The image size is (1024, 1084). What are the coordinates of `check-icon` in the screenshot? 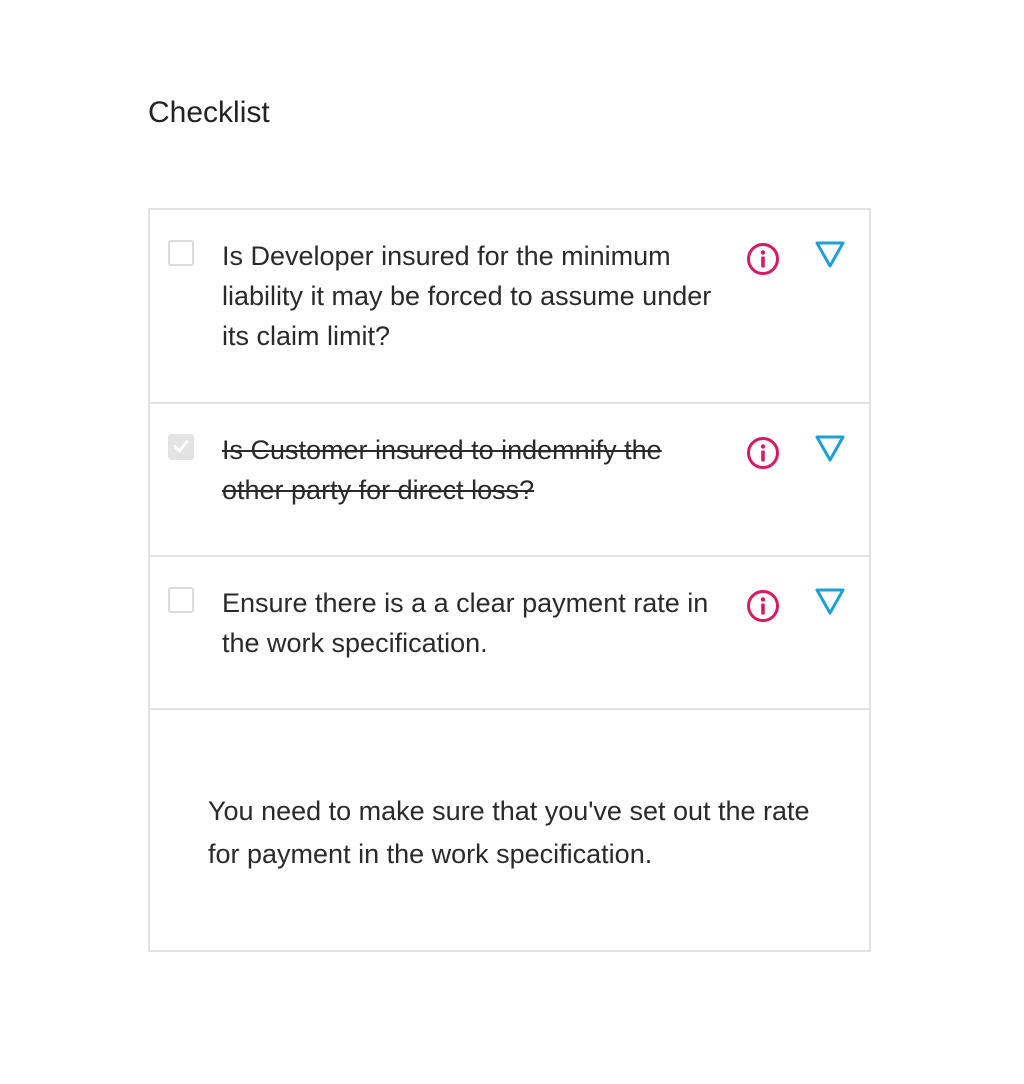 It's located at (181, 446).